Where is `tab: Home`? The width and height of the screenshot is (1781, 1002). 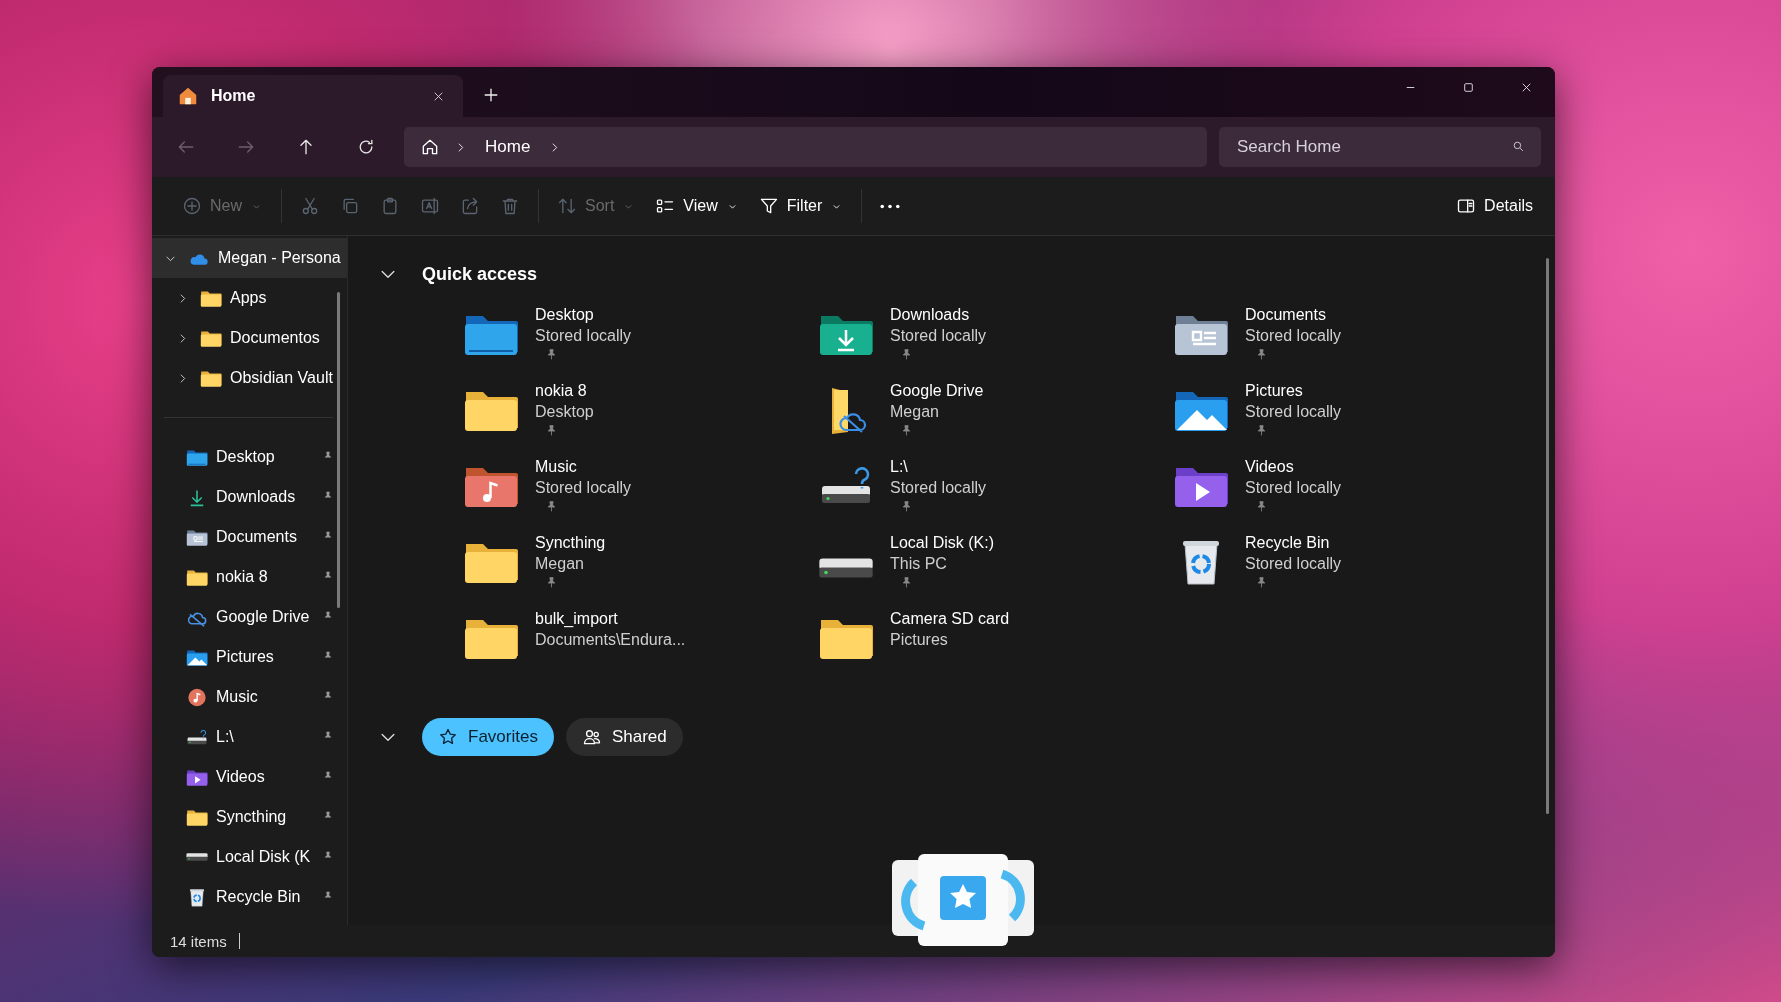 tab: Home is located at coordinates (313, 96).